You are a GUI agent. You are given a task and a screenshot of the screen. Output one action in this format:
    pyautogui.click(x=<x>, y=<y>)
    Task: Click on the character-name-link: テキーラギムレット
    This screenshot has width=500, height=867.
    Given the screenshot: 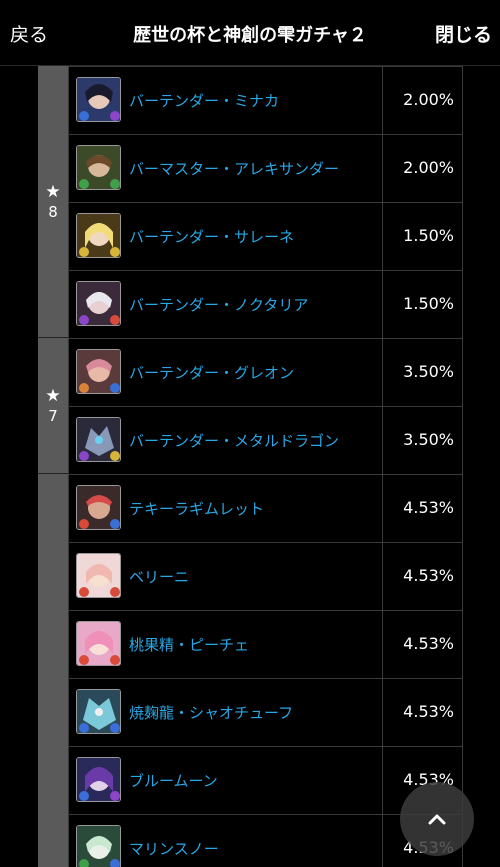 What is the action you would take?
    pyautogui.click(x=196, y=508)
    